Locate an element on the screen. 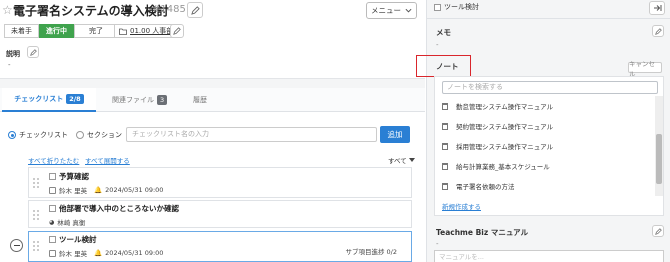 The width and height of the screenshot is (670, 262). highlight-frame is located at coordinates (443, 66).